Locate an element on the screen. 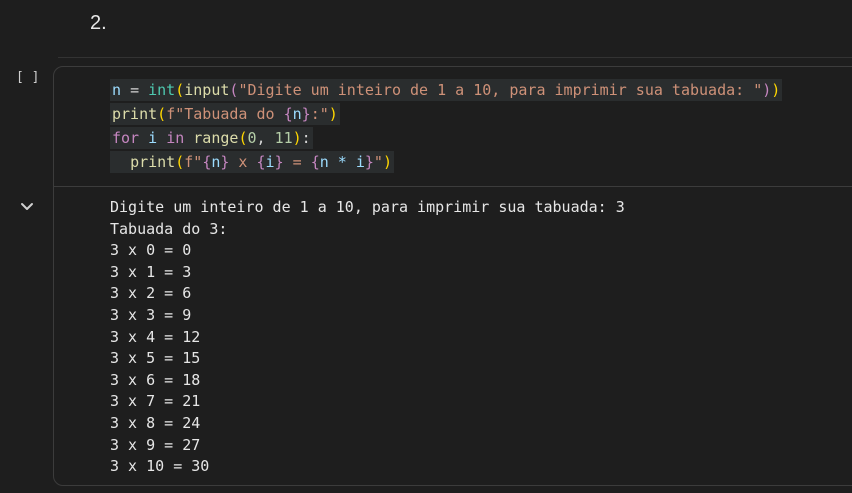 Image resolution: width=852 pixels, height=493 pixels. output-line: 3 x 5 = 15 is located at coordinates (155, 358).